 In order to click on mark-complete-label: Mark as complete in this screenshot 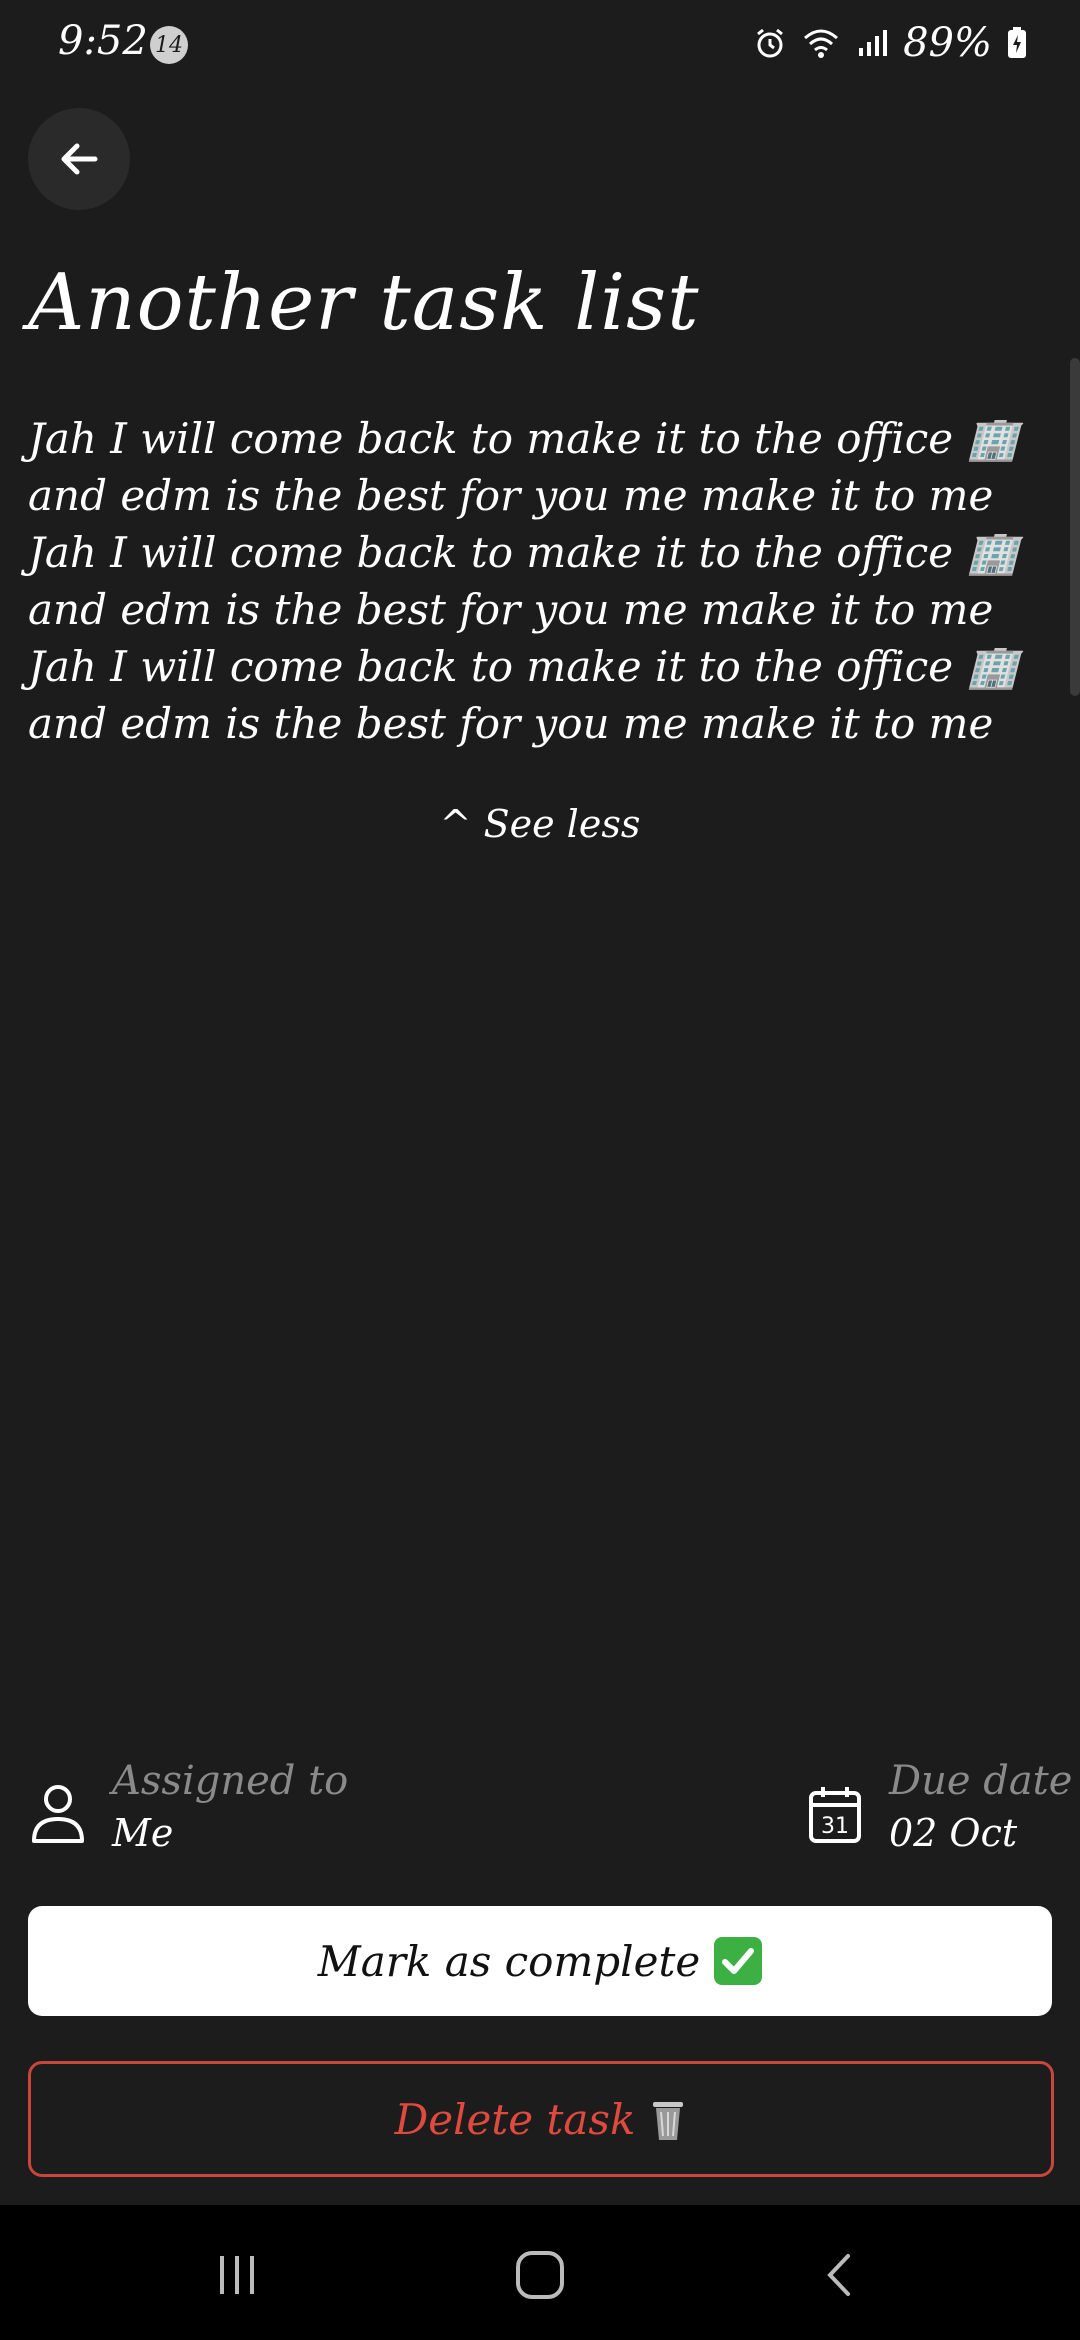, I will do `click(509, 1961)`.